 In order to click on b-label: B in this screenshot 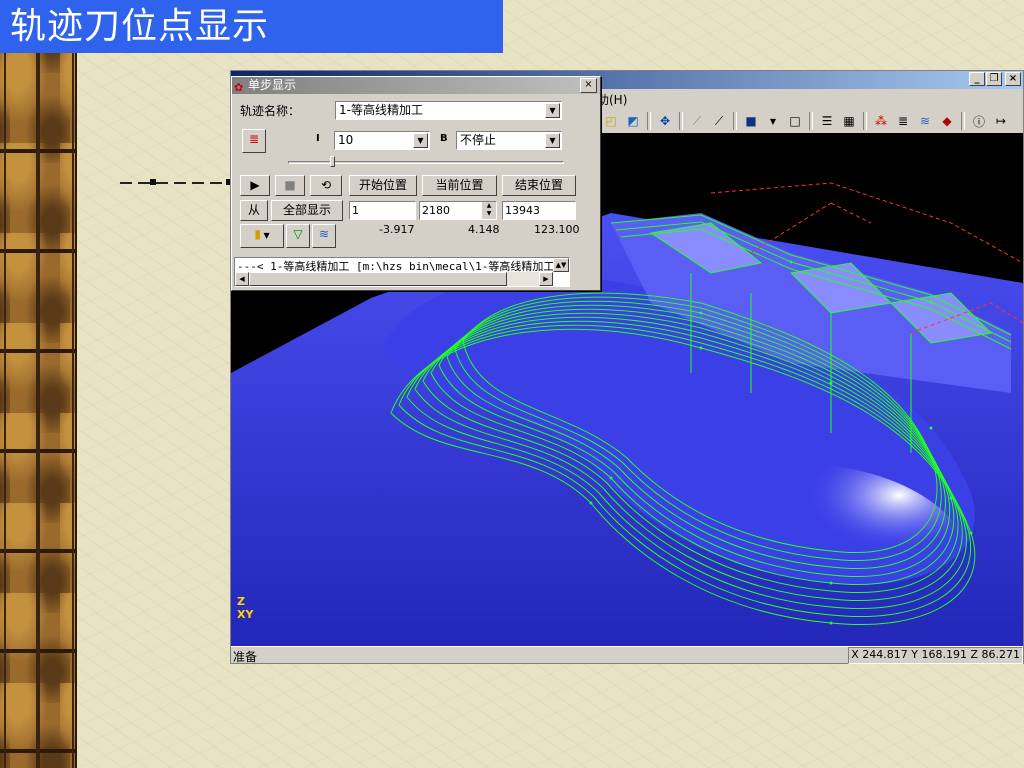, I will do `click(444, 138)`.